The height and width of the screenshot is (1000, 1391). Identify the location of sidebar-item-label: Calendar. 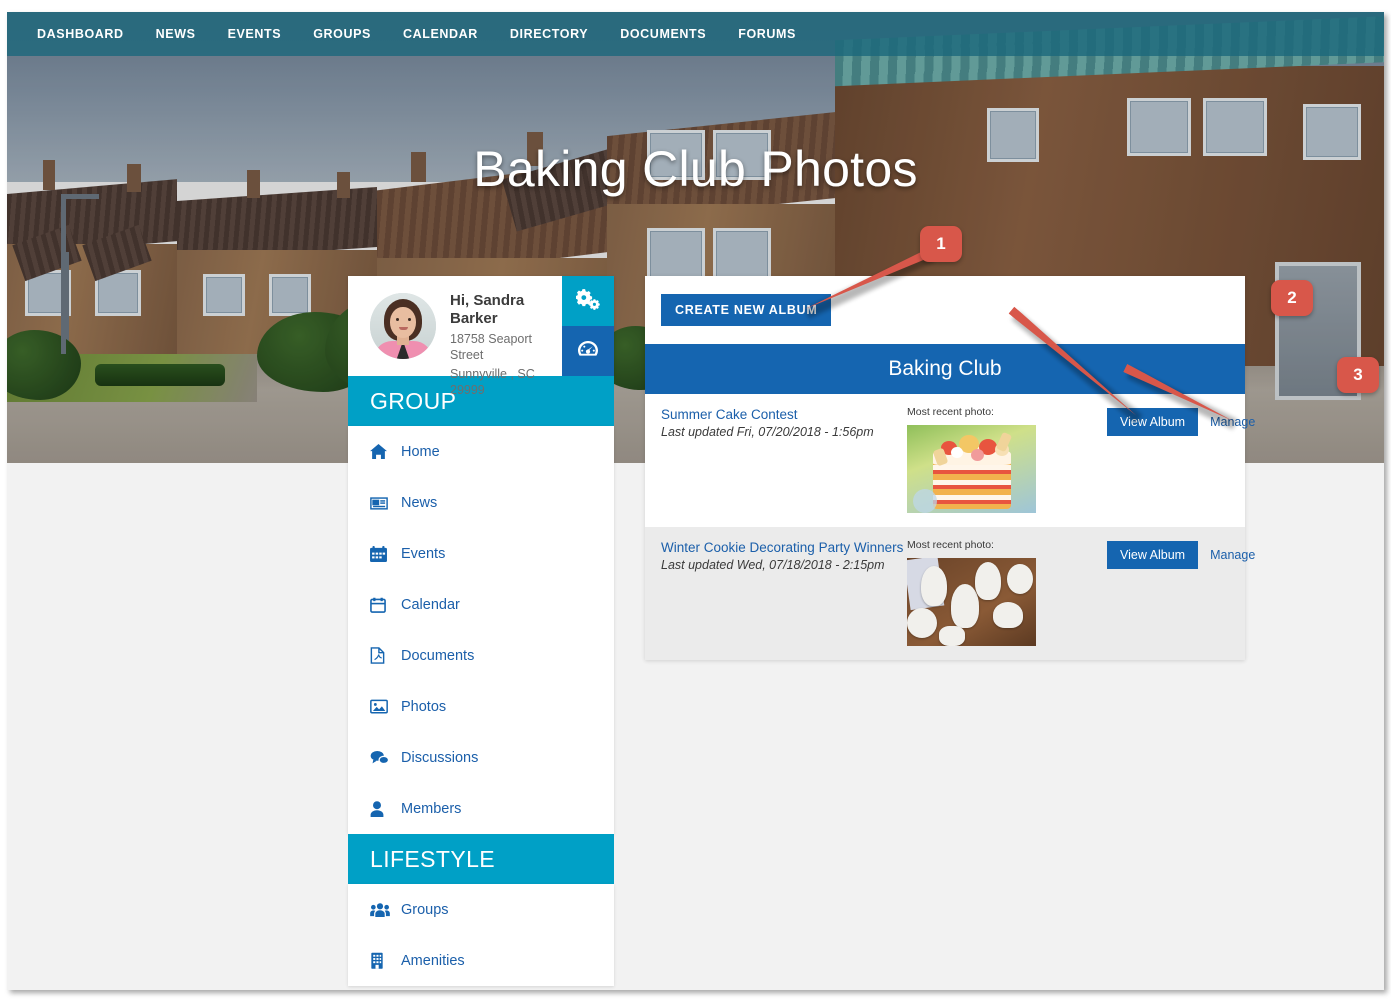
(430, 604).